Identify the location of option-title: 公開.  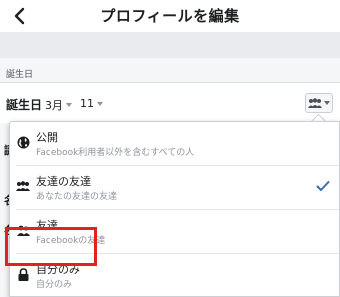
(47, 137).